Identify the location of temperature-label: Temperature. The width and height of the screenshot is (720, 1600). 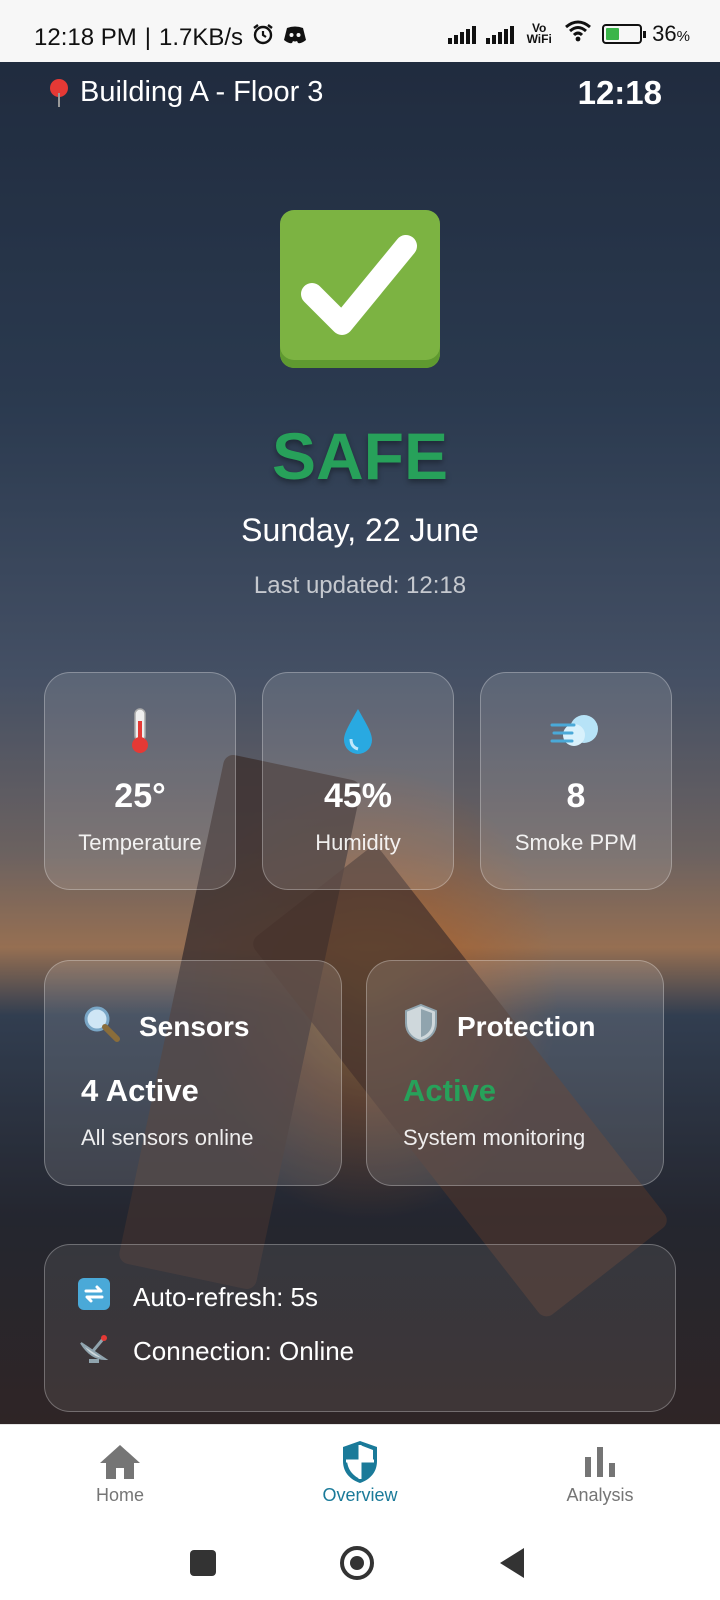
(140, 842).